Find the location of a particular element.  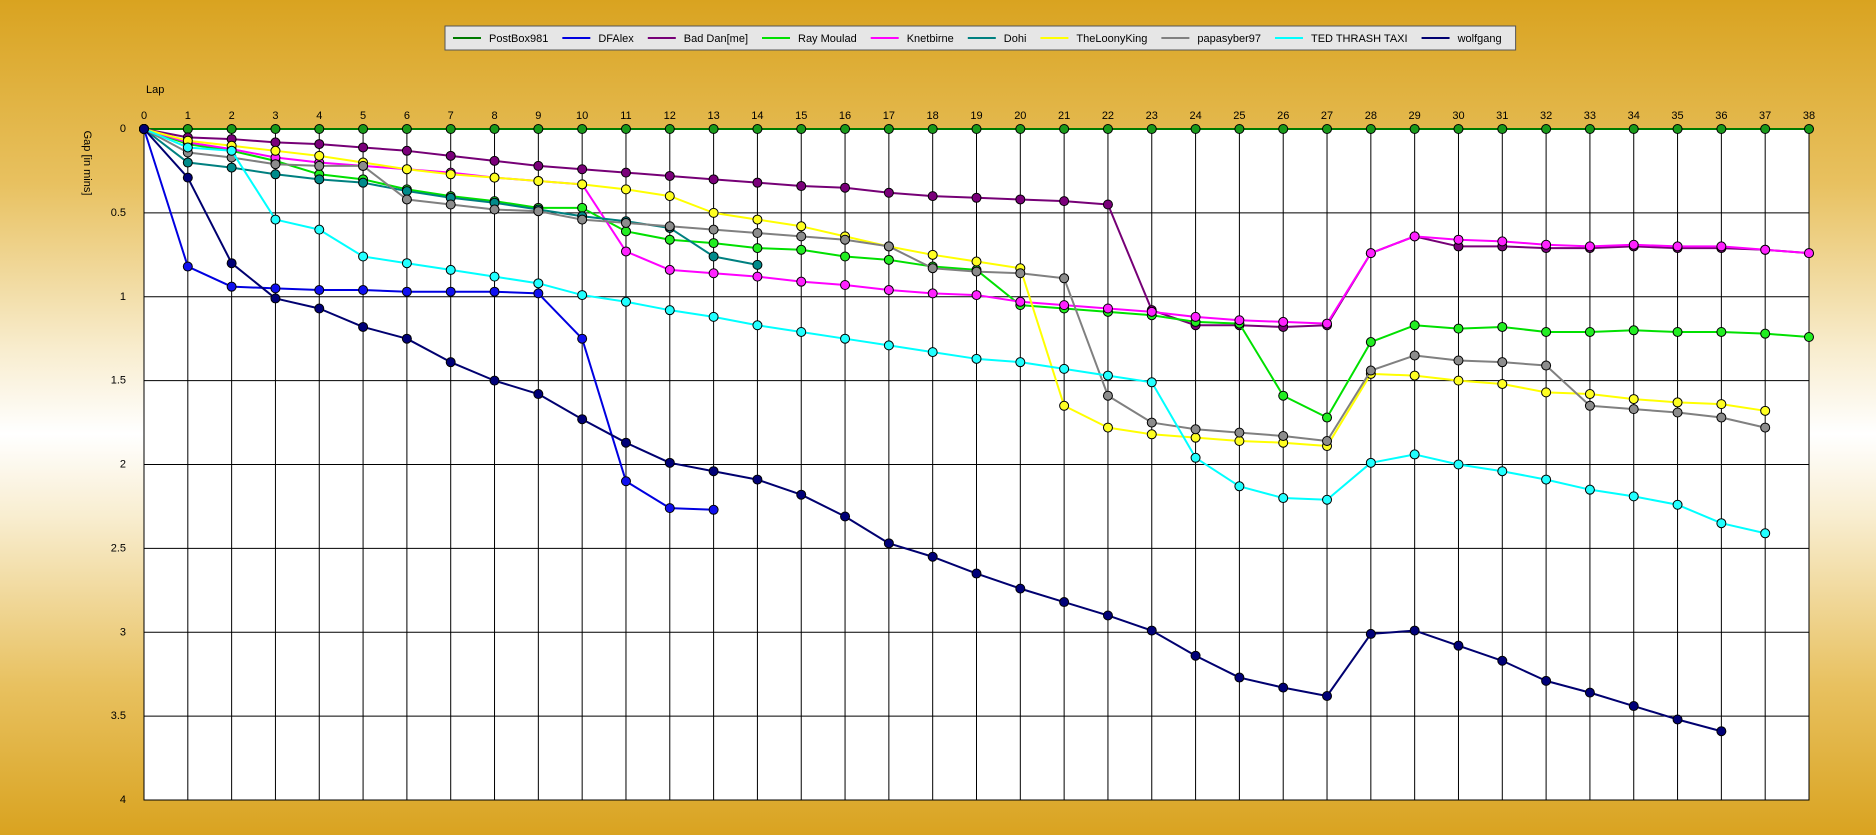

y-tick-label: 4 is located at coordinates (123, 800).